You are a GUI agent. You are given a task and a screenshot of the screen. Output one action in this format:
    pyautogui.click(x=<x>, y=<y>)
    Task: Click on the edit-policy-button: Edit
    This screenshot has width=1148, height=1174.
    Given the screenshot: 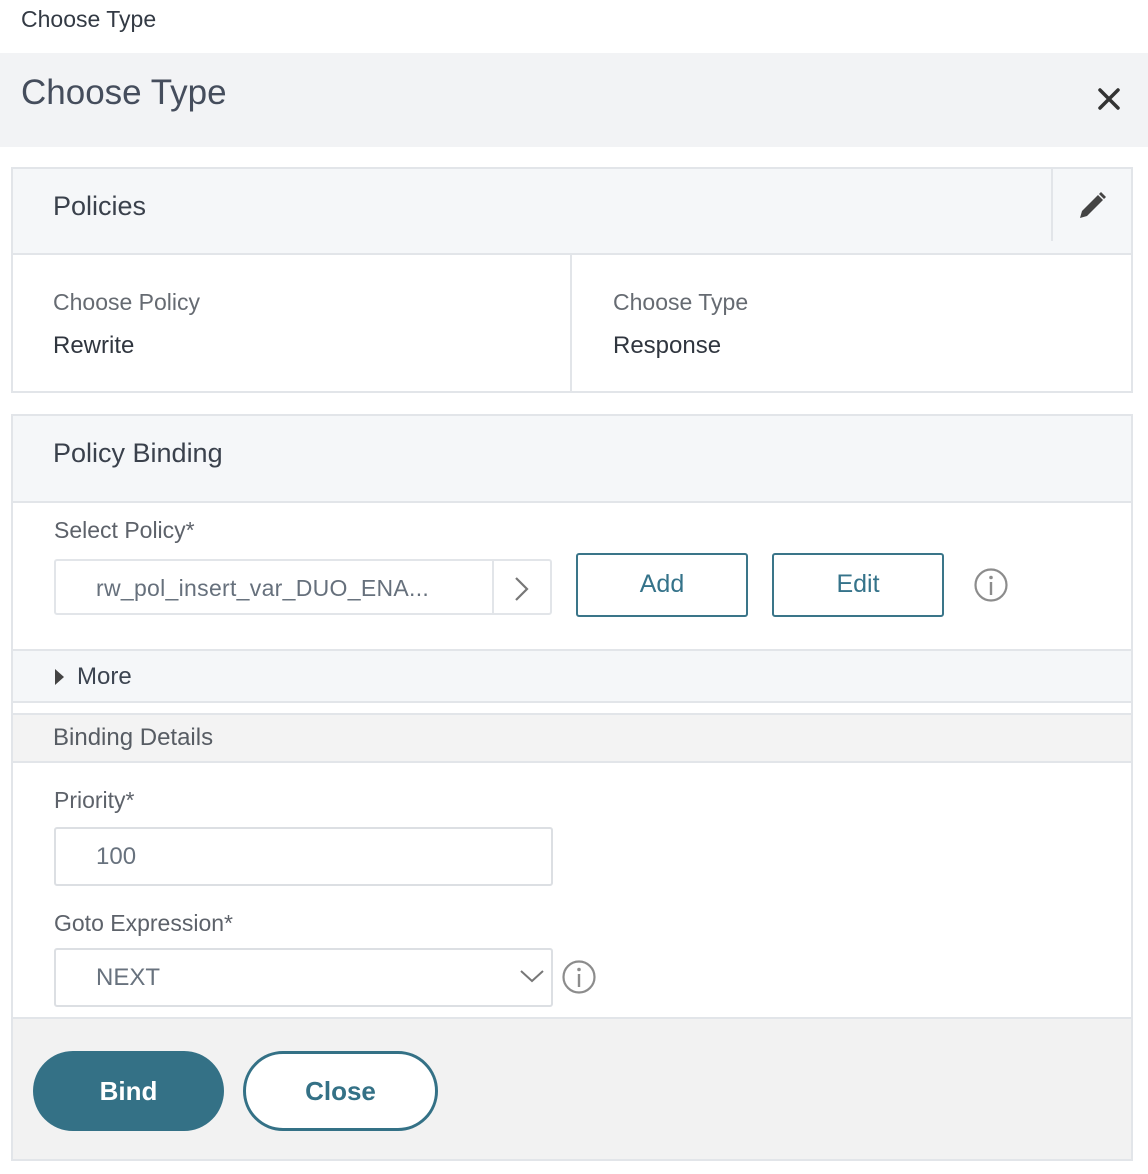 What is the action you would take?
    pyautogui.click(x=858, y=585)
    